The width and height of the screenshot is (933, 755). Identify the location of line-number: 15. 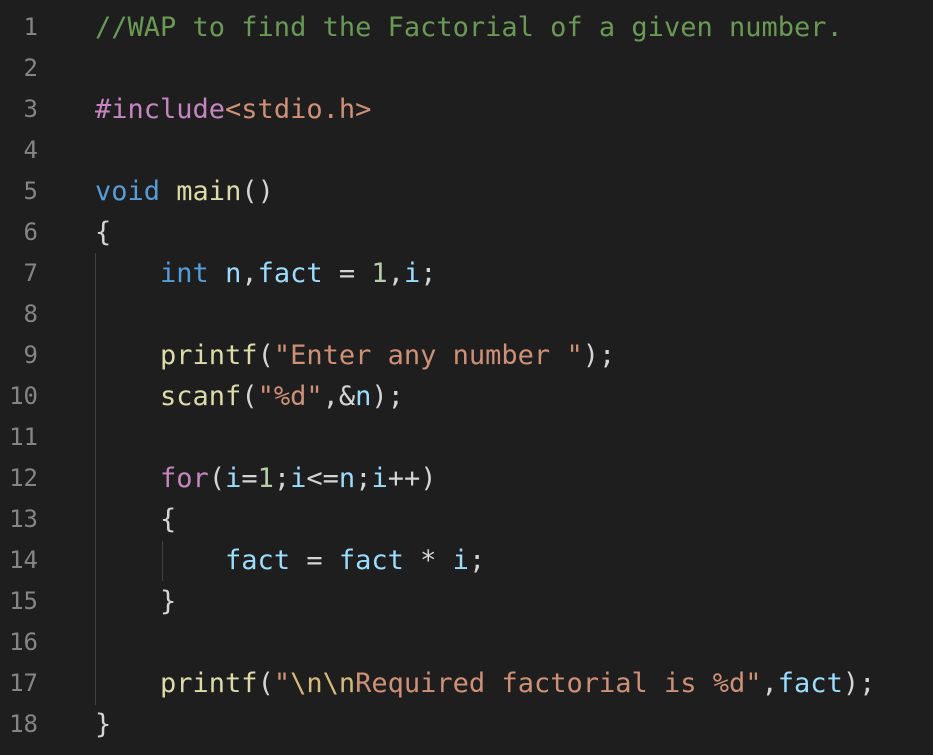
(23, 601).